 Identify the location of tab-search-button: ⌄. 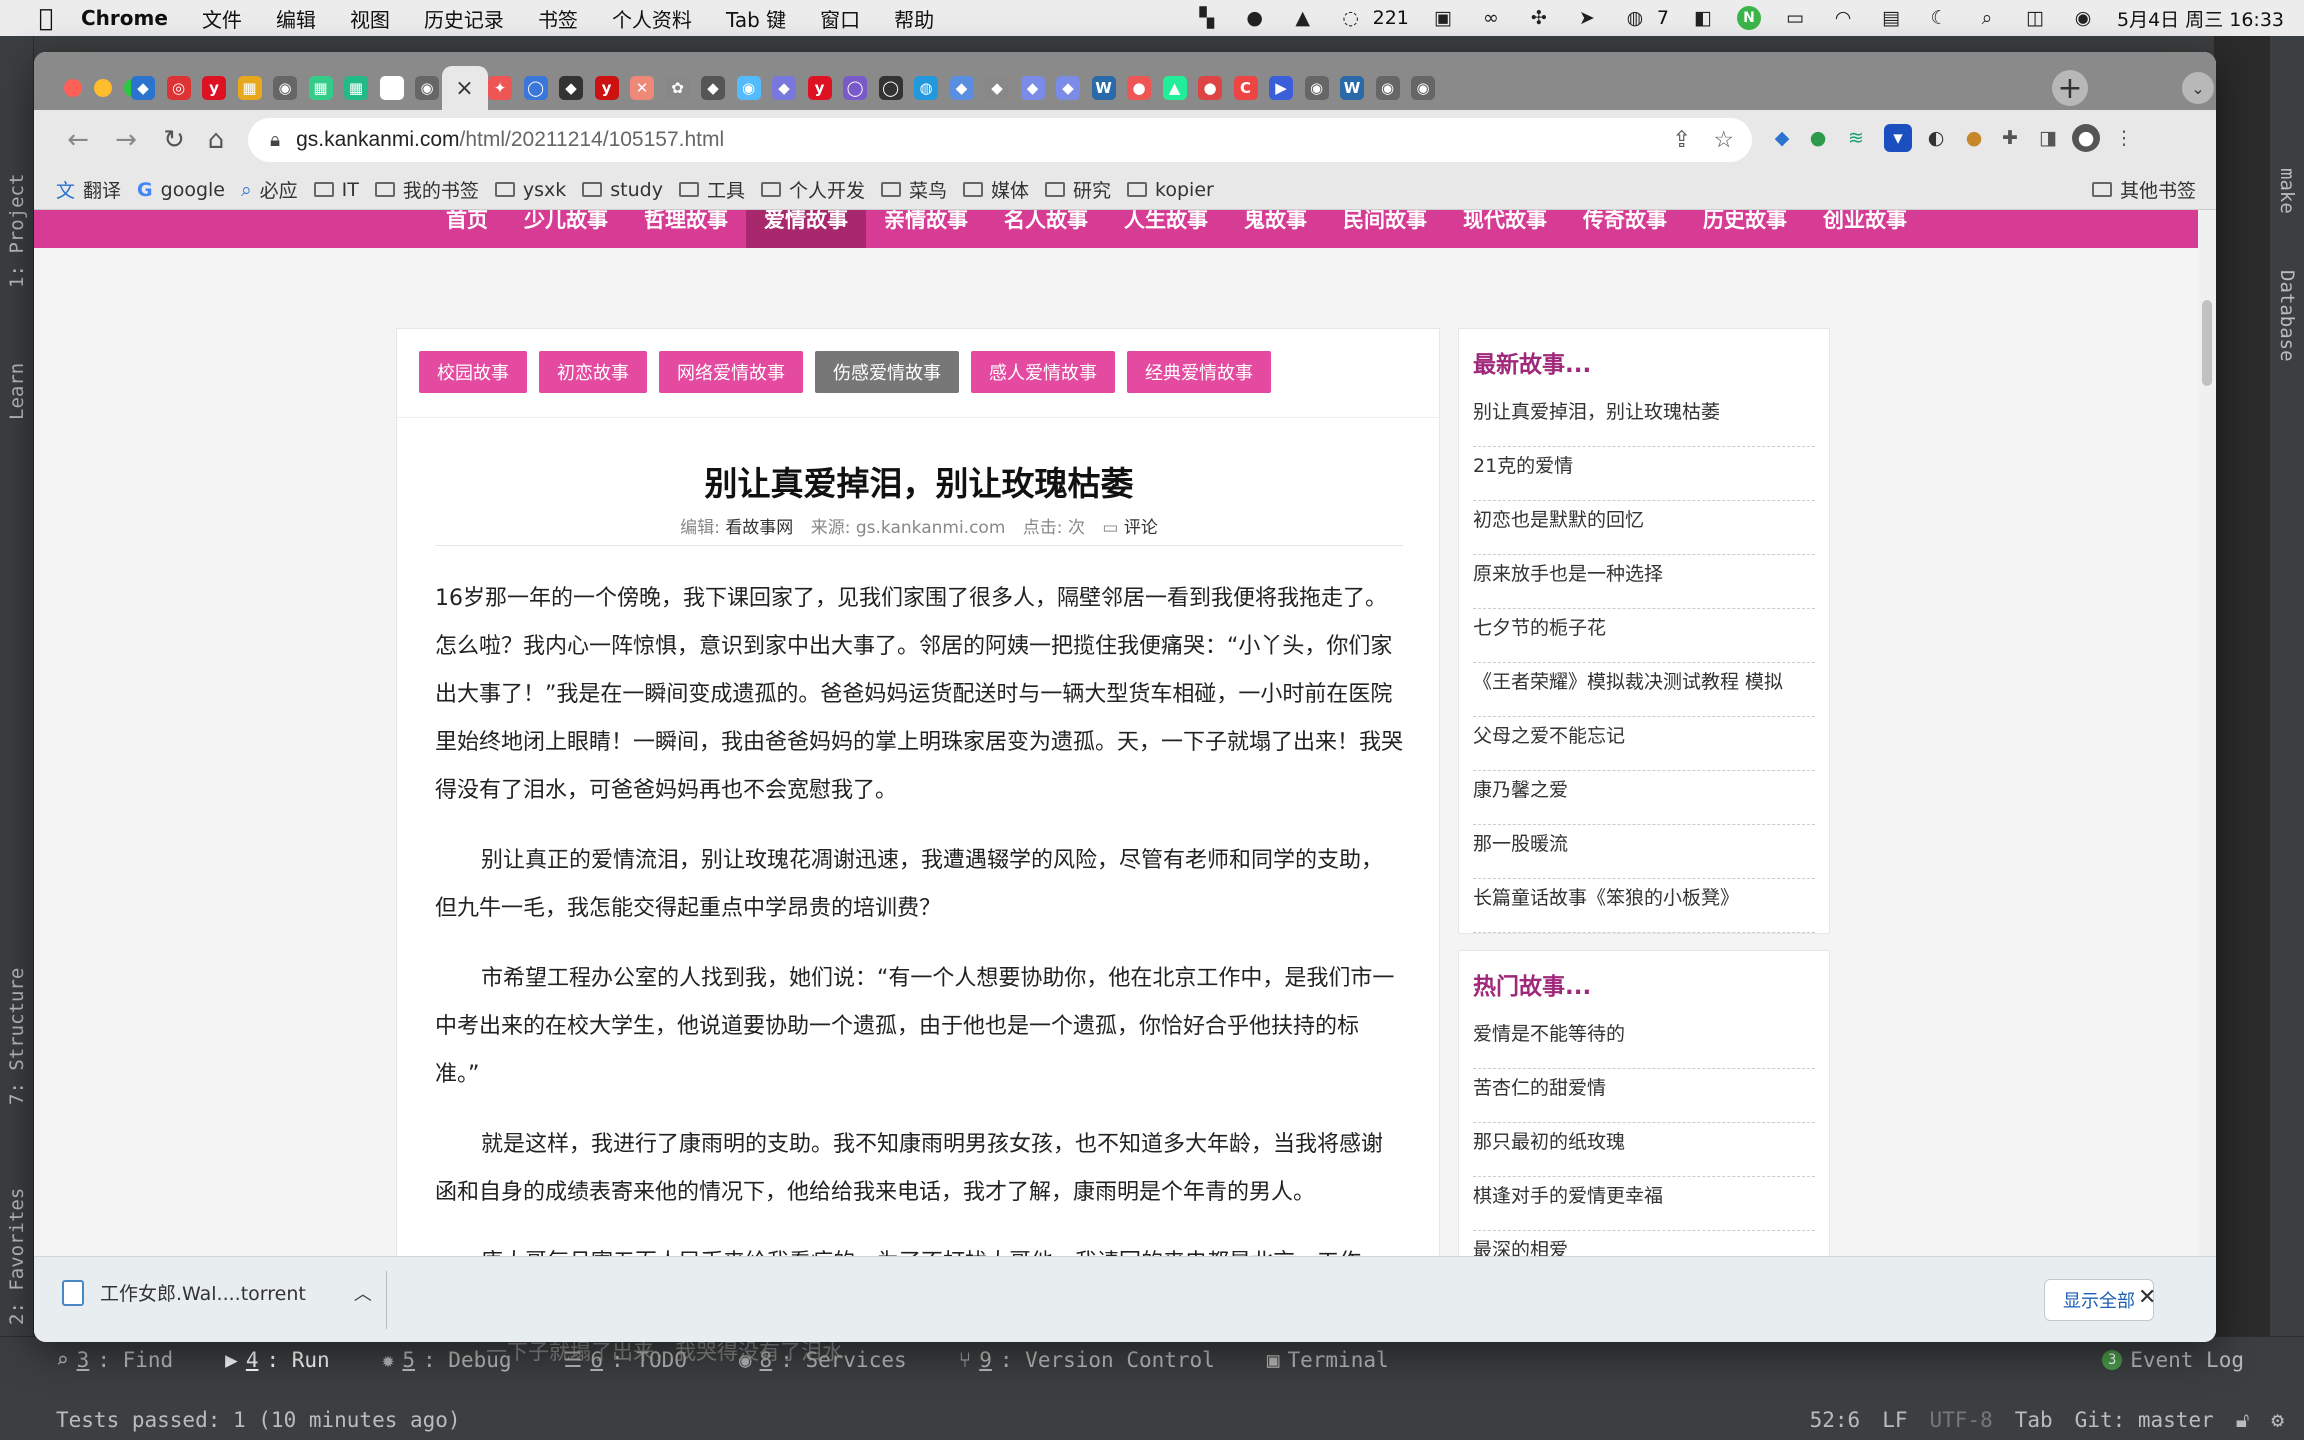
(2198, 88).